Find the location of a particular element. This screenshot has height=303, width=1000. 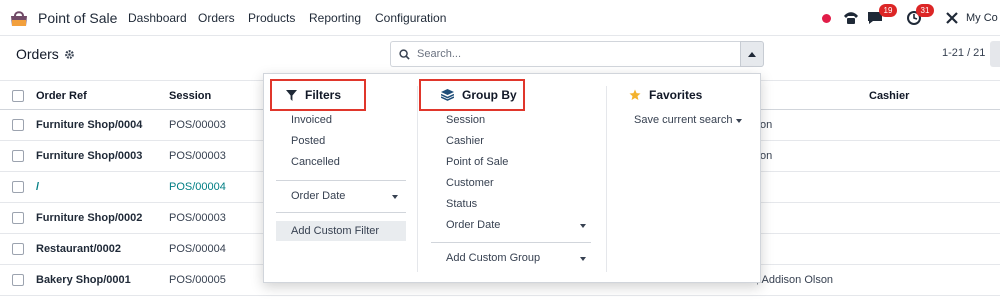

filter-funnel-icon is located at coordinates (291, 95).